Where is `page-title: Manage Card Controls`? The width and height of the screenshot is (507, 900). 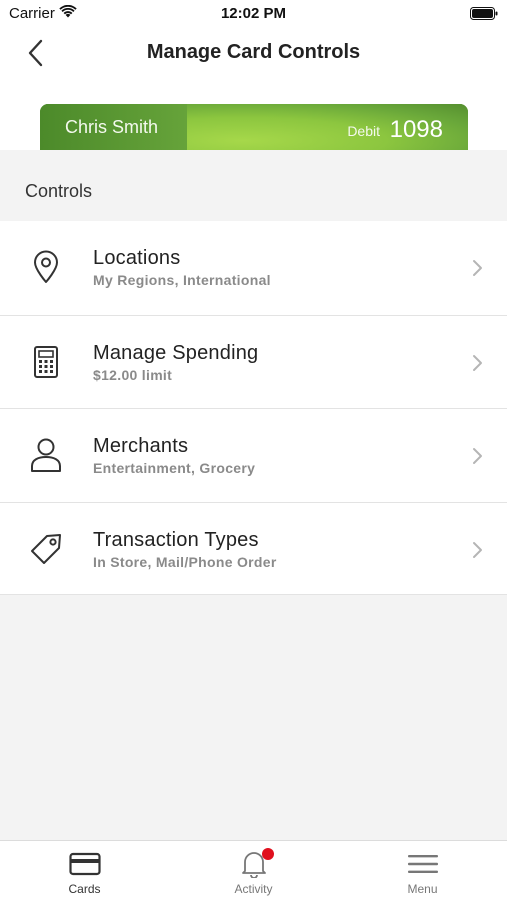
page-title: Manage Card Controls is located at coordinates (253, 52).